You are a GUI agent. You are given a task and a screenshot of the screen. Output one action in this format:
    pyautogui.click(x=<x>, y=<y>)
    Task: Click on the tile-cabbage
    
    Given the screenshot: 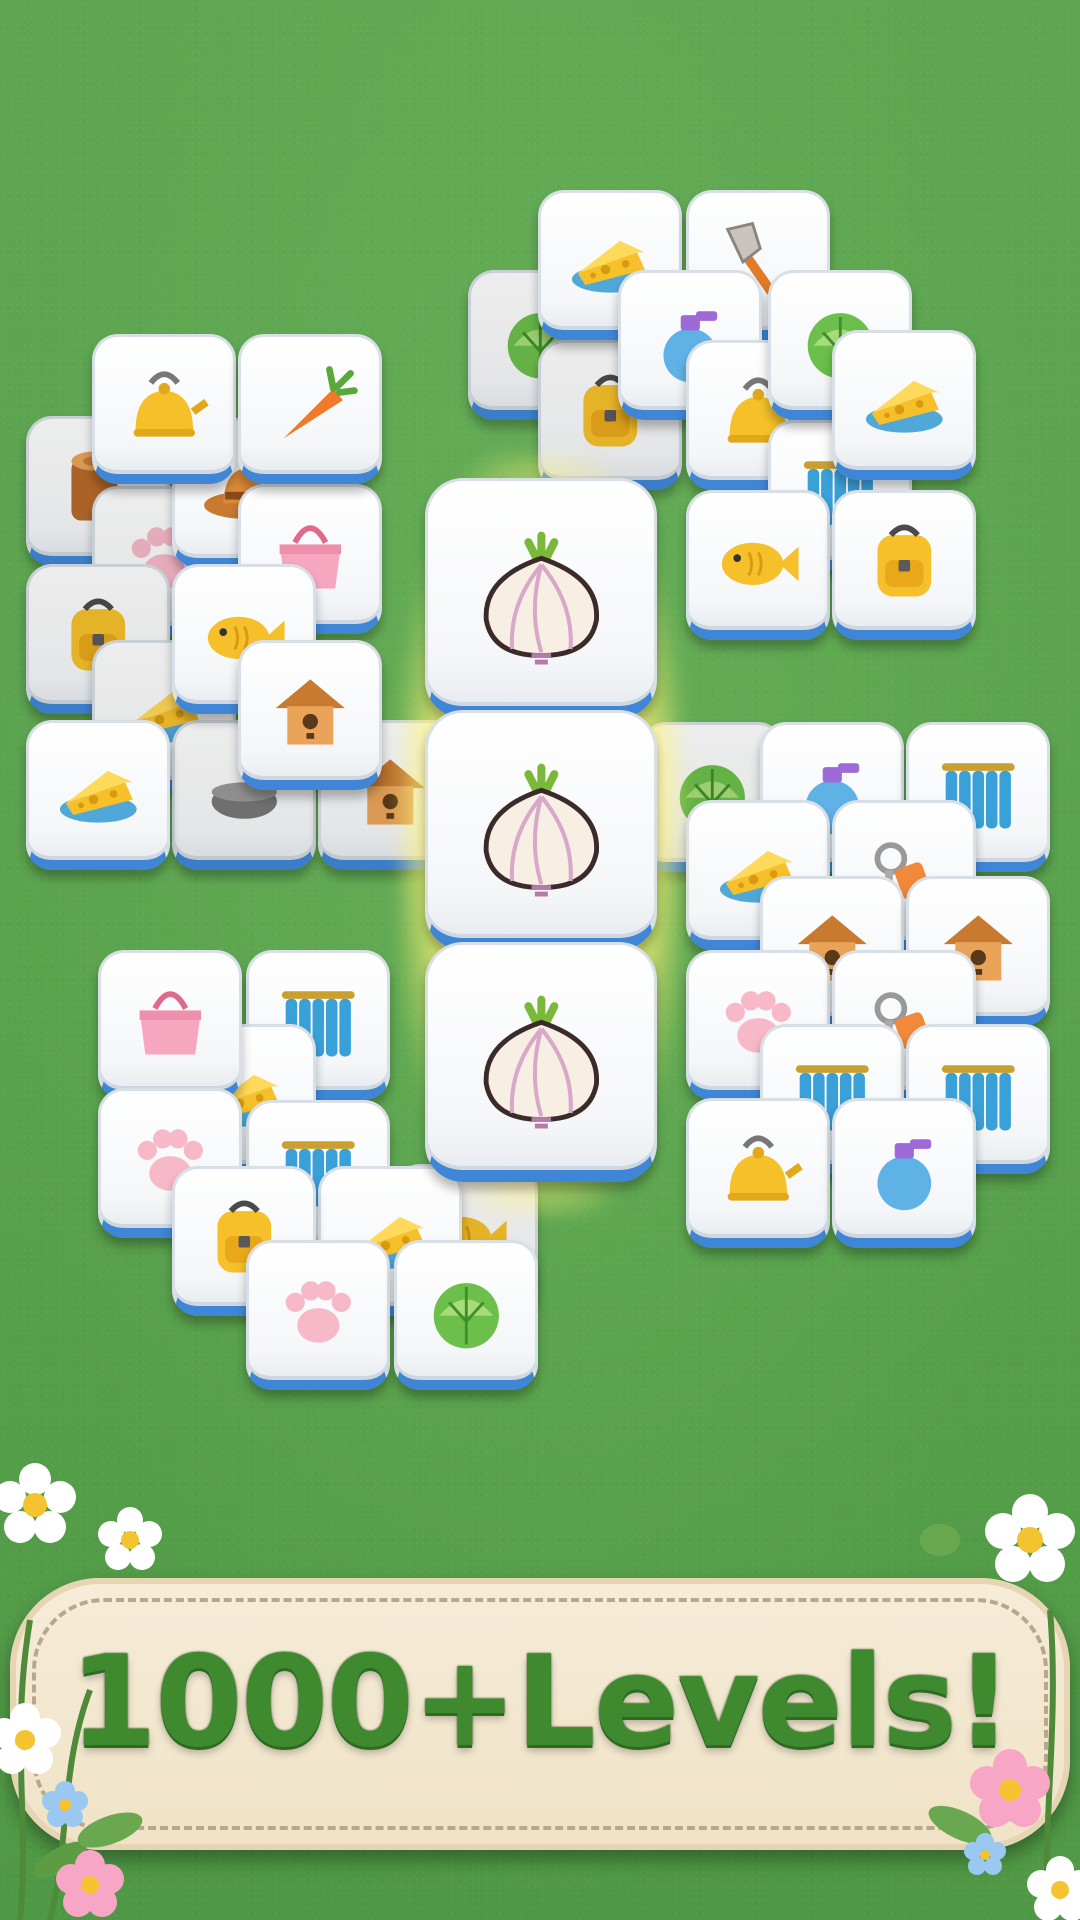 What is the action you would take?
    pyautogui.click(x=466, y=1315)
    